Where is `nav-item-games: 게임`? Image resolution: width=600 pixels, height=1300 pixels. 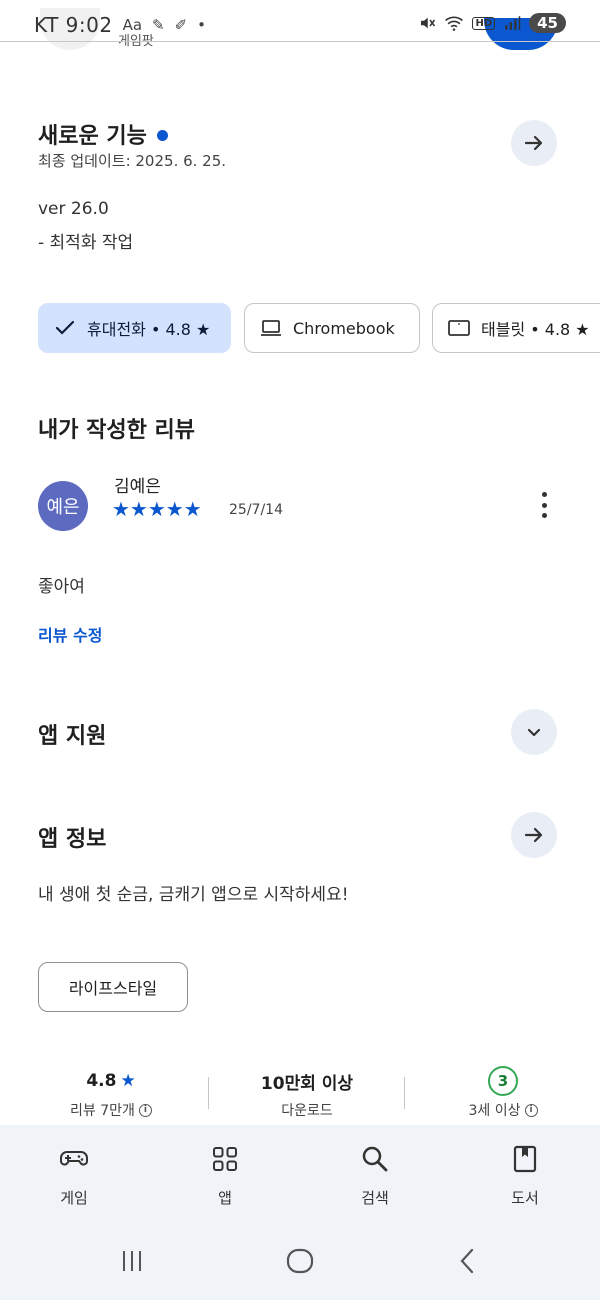 nav-item-games: 게임 is located at coordinates (74, 1175).